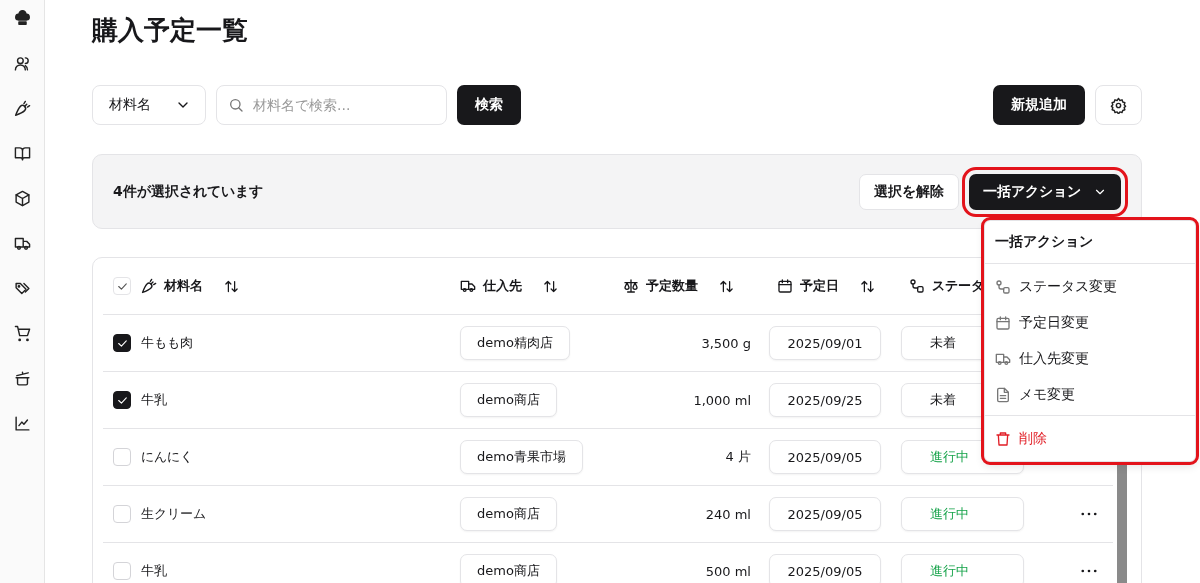 This screenshot has height=583, width=1200. Describe the element at coordinates (149, 105) in the screenshot. I see `filter-select: 材料名` at that location.